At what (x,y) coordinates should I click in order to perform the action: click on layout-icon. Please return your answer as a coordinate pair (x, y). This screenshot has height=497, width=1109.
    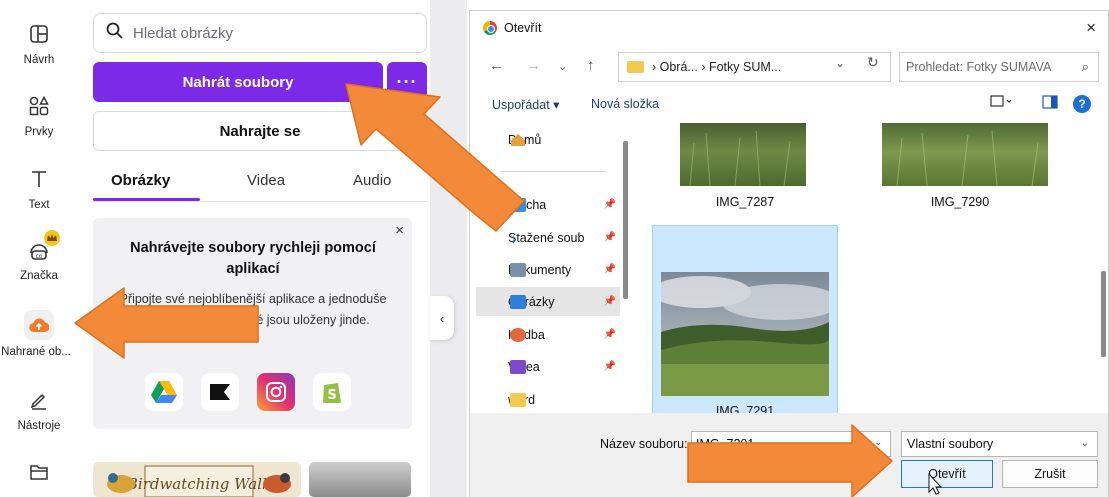
    Looking at the image, I should click on (39, 34).